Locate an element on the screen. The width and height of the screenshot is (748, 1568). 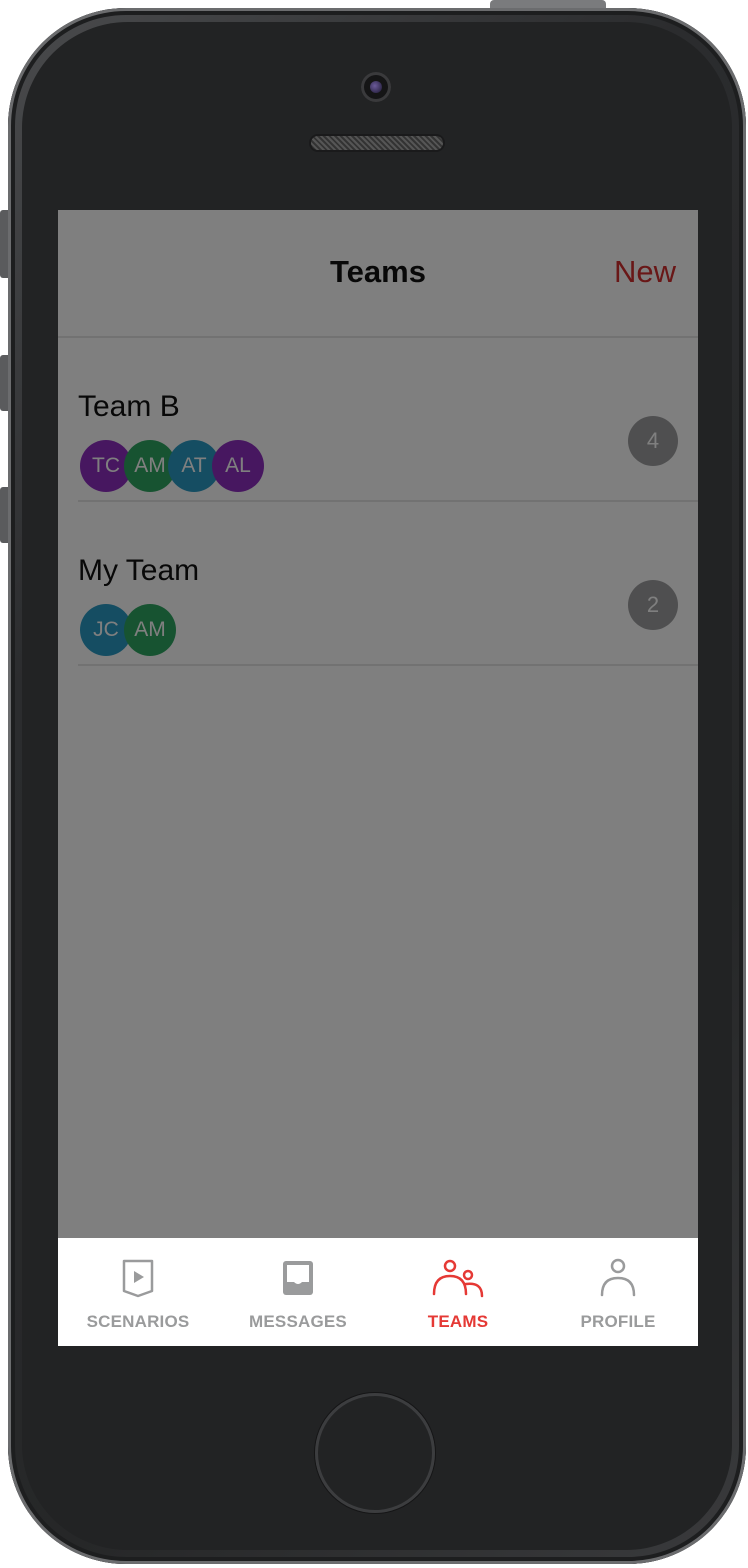
team-row: Team B TC AM AT AL 4 is located at coordinates (388, 420).